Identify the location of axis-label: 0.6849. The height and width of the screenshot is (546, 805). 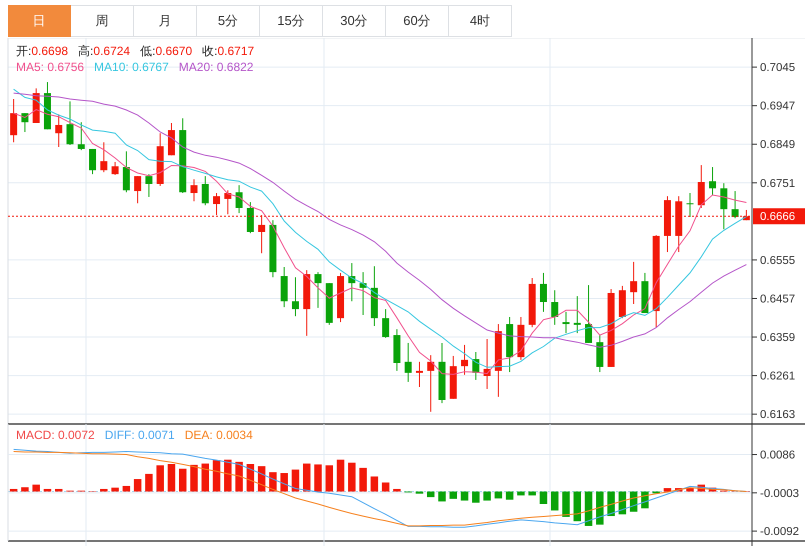
(774, 145).